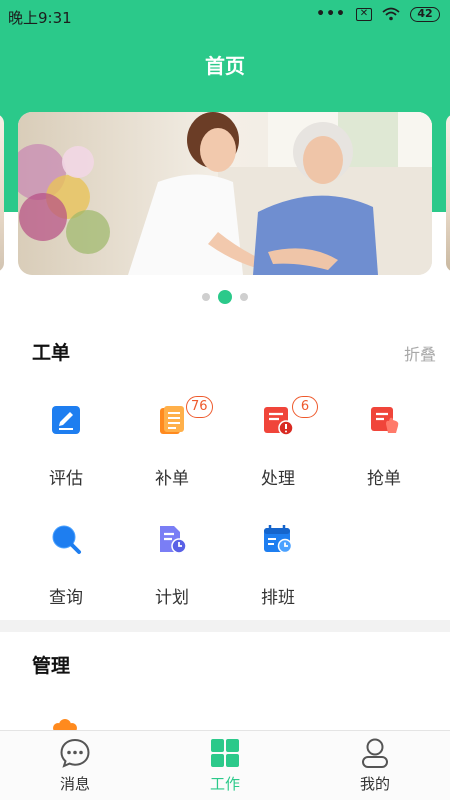  What do you see at coordinates (51, 666) in the screenshot?
I see `section-title-management: 管理` at bounding box center [51, 666].